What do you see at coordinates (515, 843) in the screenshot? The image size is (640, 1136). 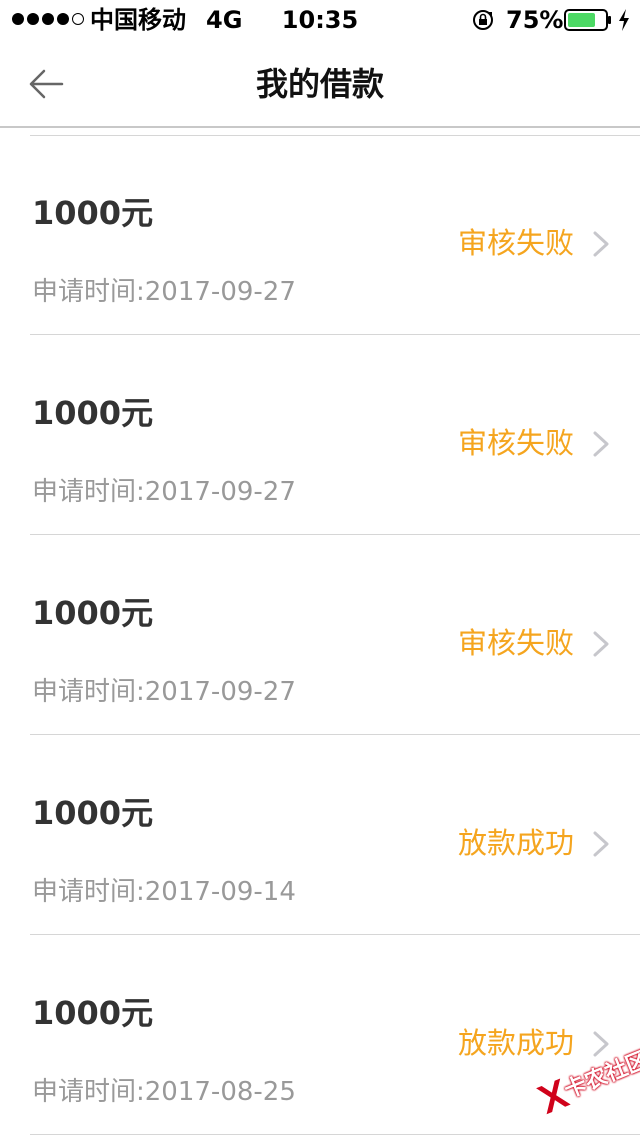 I see `loan-status: 放款成功` at bounding box center [515, 843].